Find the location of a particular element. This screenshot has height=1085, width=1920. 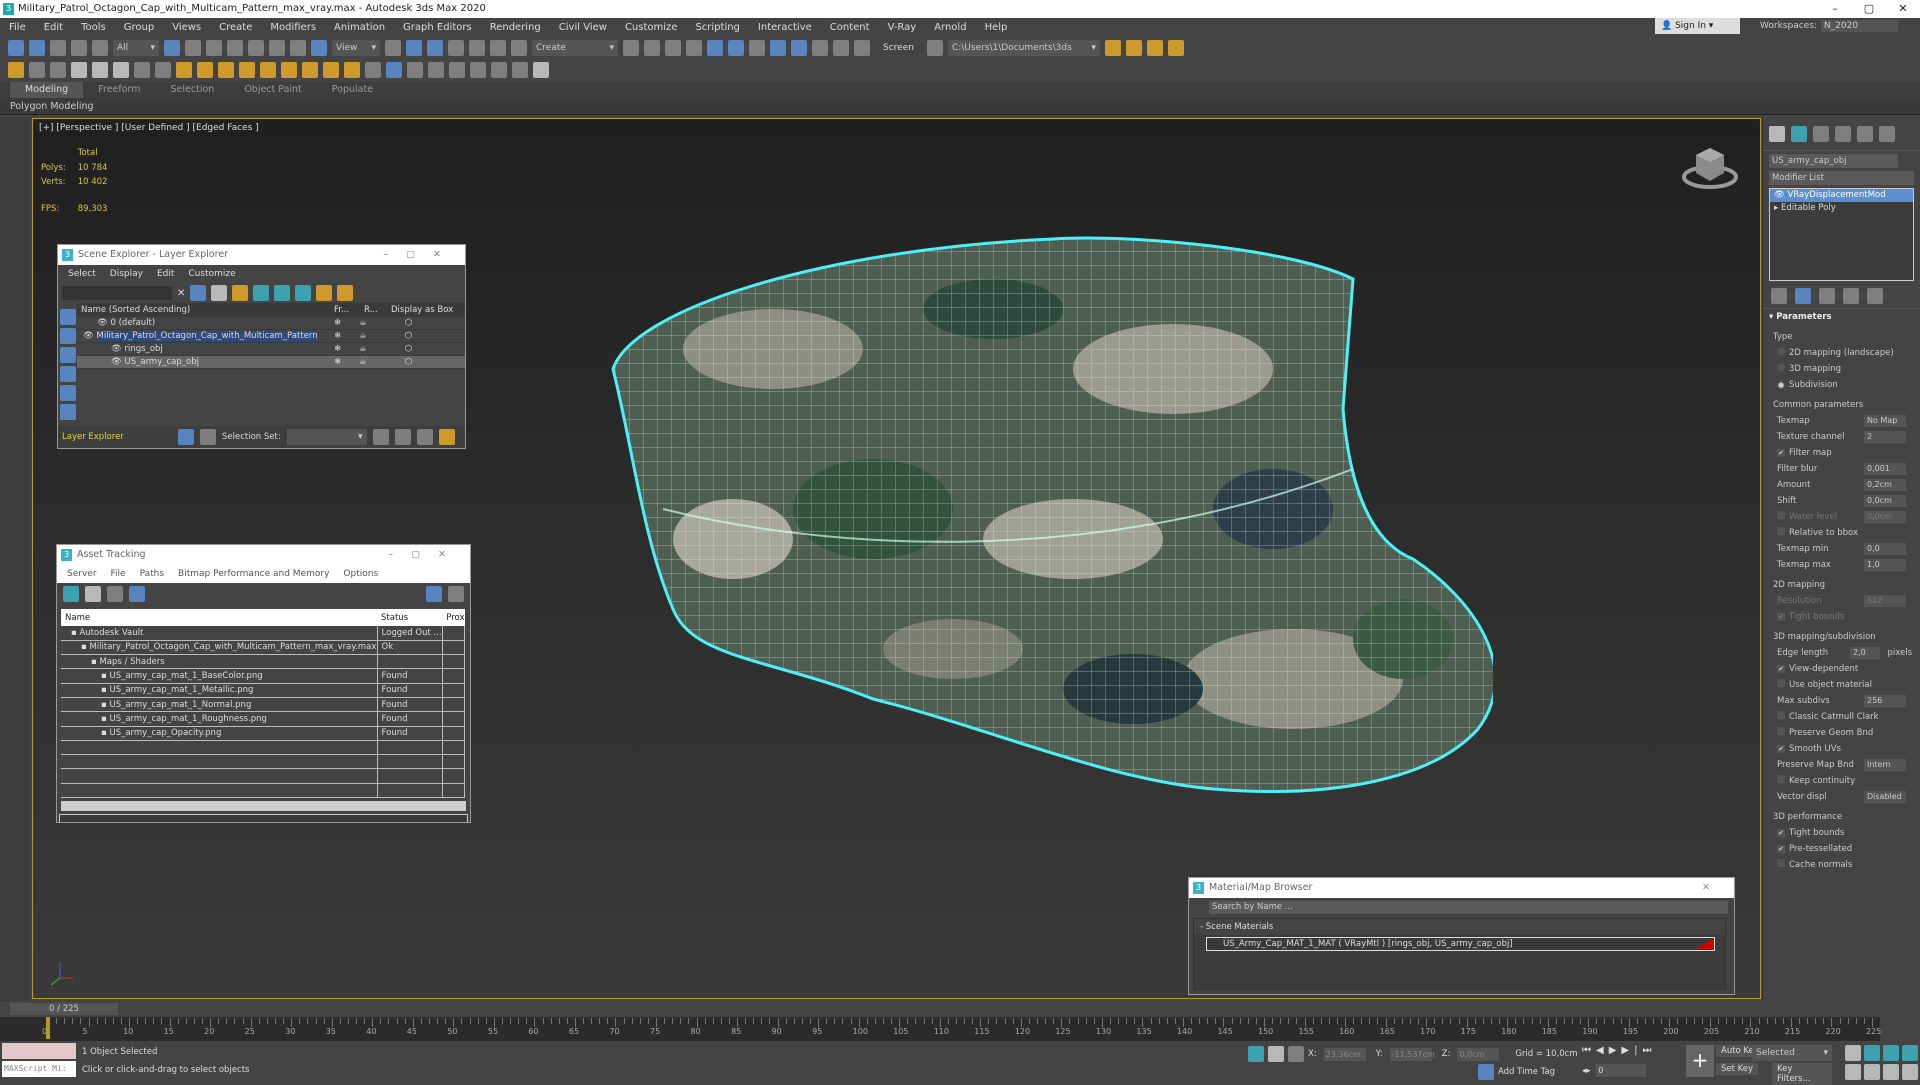

scale-icon is located at coordinates (298, 48).